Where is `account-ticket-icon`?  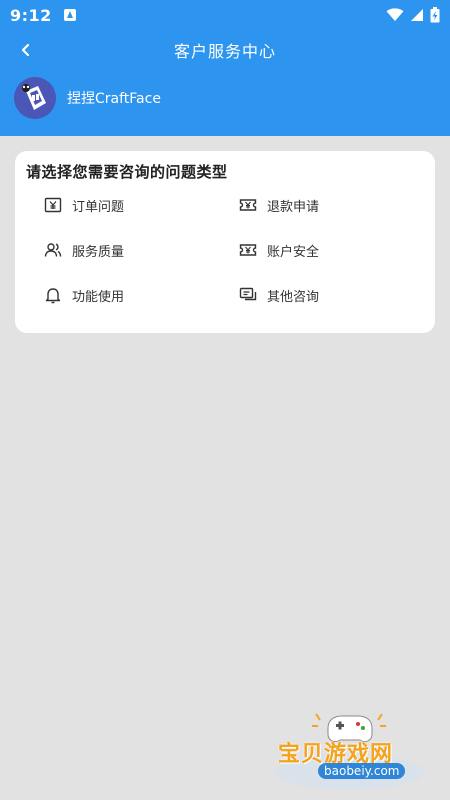
account-ticket-icon is located at coordinates (248, 250).